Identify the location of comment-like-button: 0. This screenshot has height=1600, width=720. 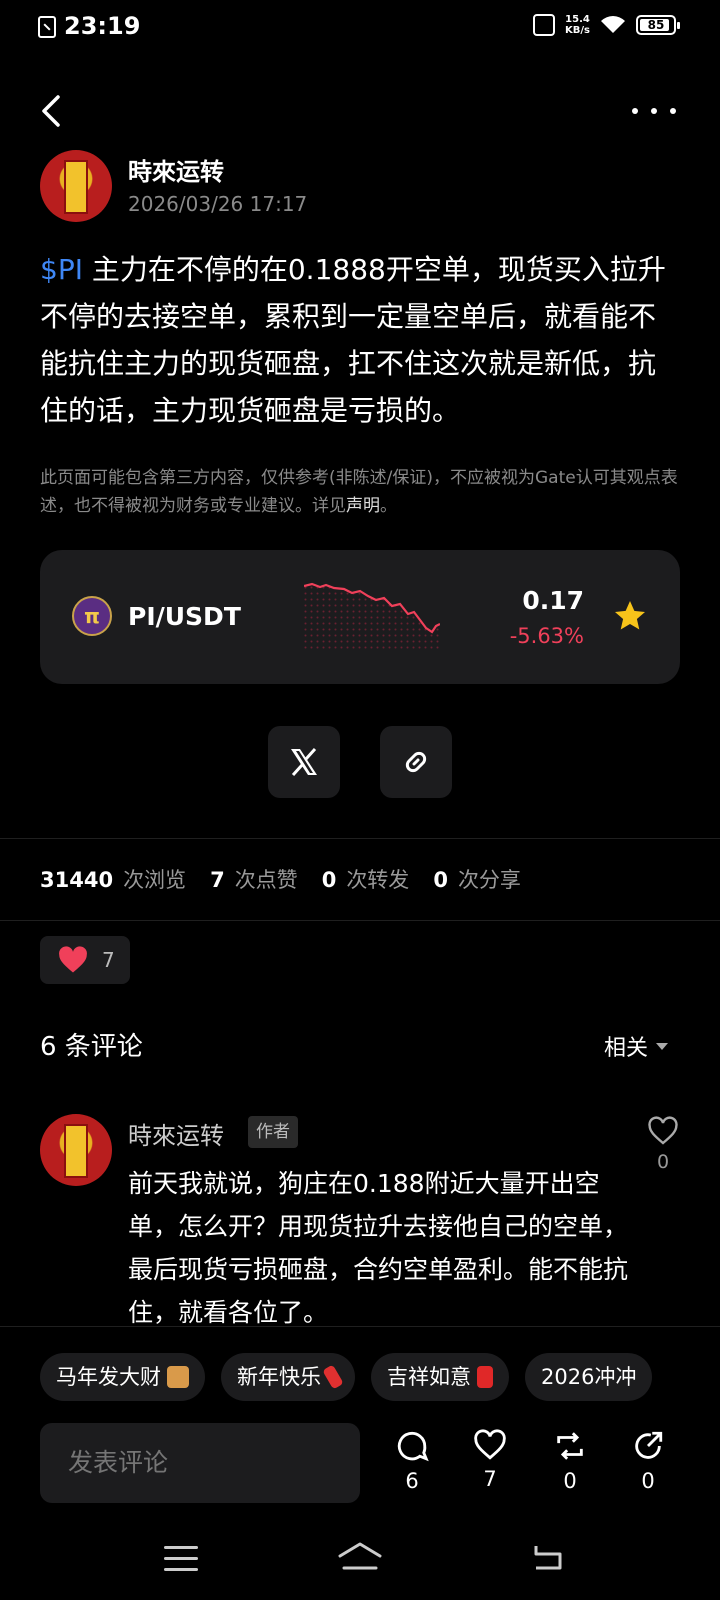
(663, 1144).